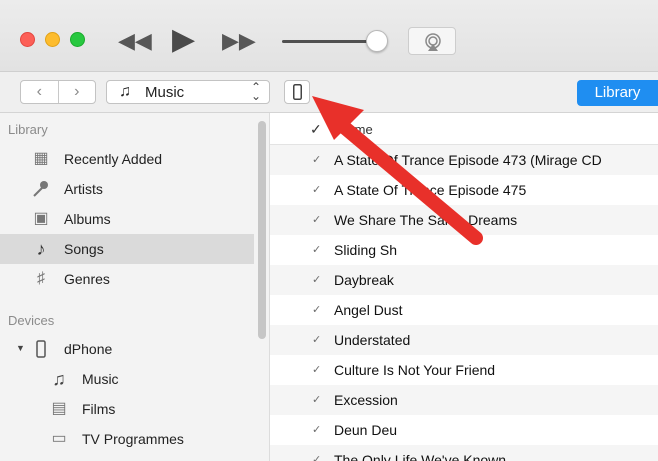 The image size is (658, 461). What do you see at coordinates (364, 280) in the screenshot?
I see `song-title: Daybreak` at bounding box center [364, 280].